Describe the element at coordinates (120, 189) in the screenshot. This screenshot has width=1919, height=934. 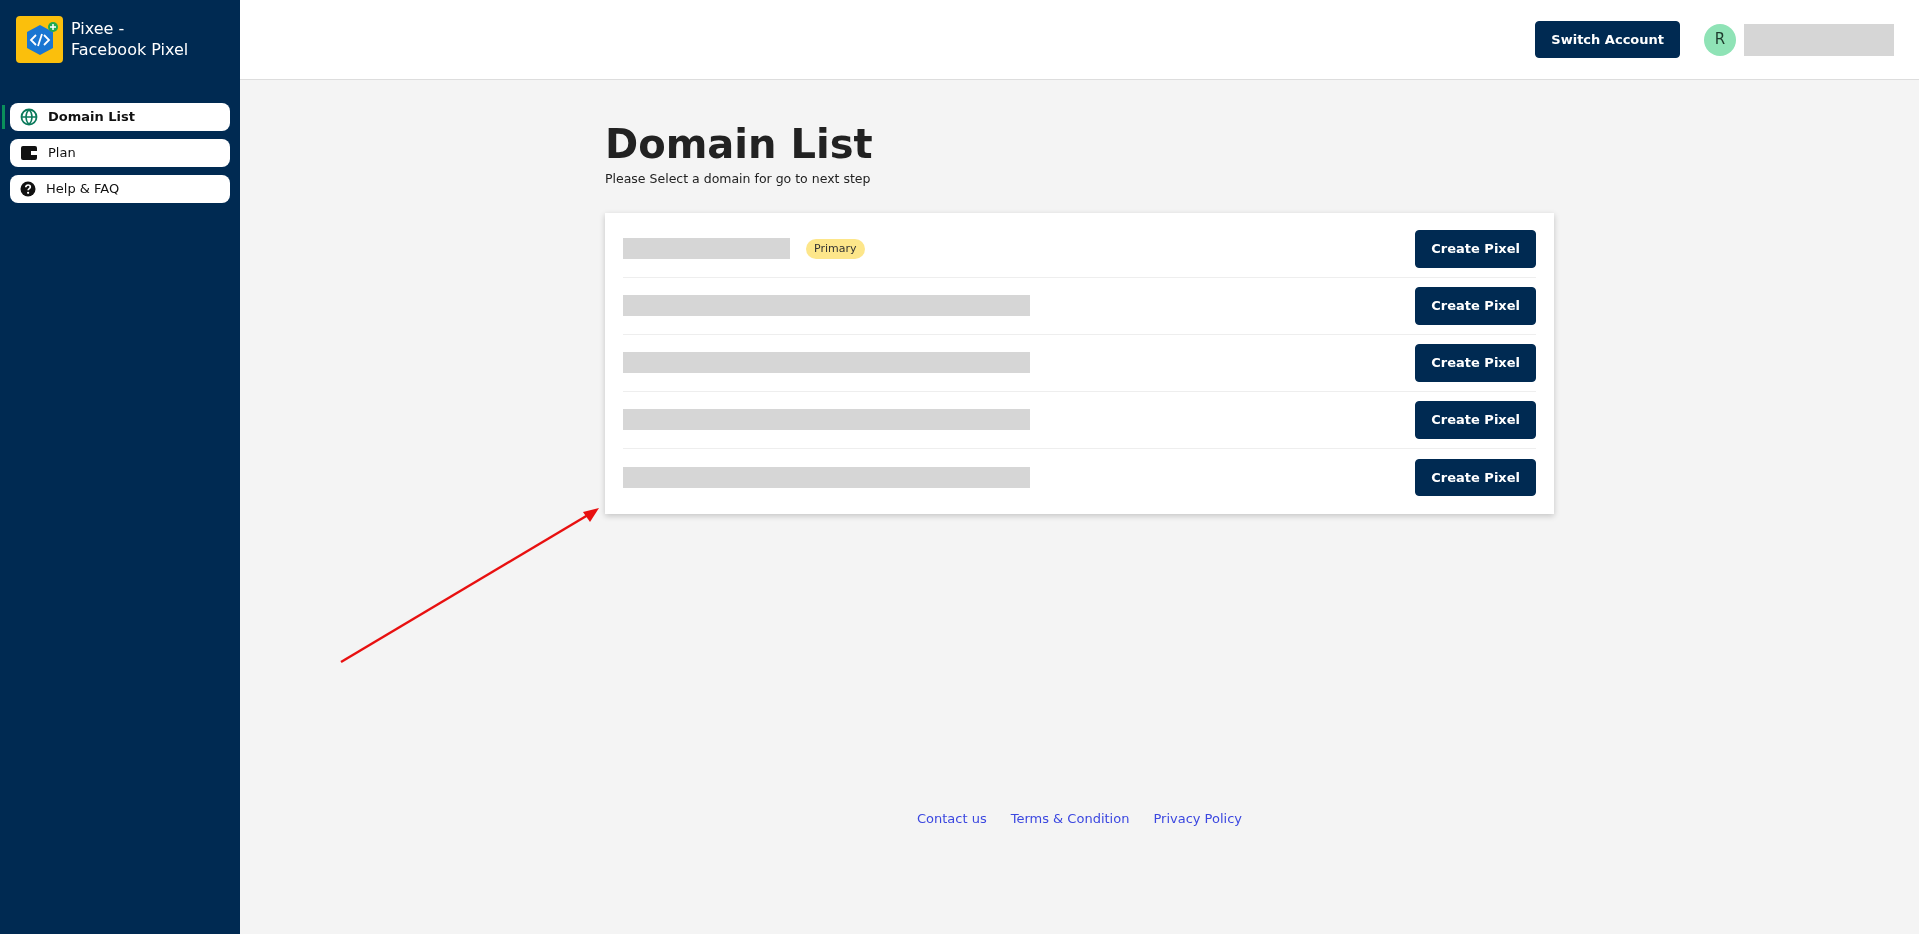
I see `sidebar-item: Help & FAQ` at that location.